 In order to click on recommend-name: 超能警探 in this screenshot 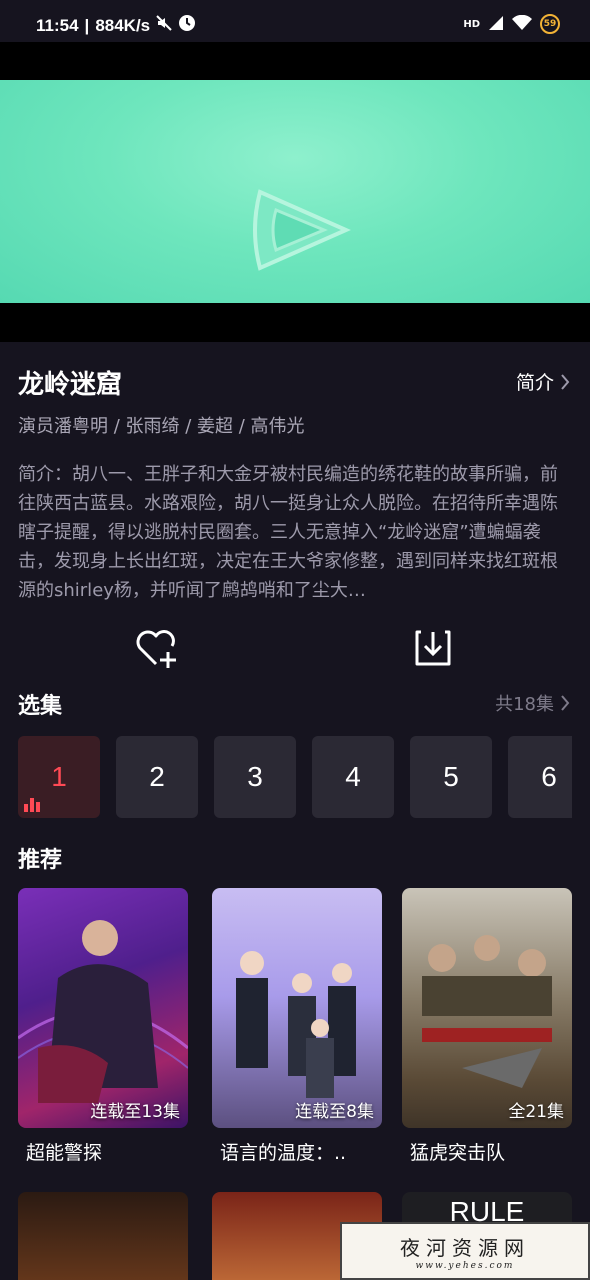, I will do `click(64, 1153)`.